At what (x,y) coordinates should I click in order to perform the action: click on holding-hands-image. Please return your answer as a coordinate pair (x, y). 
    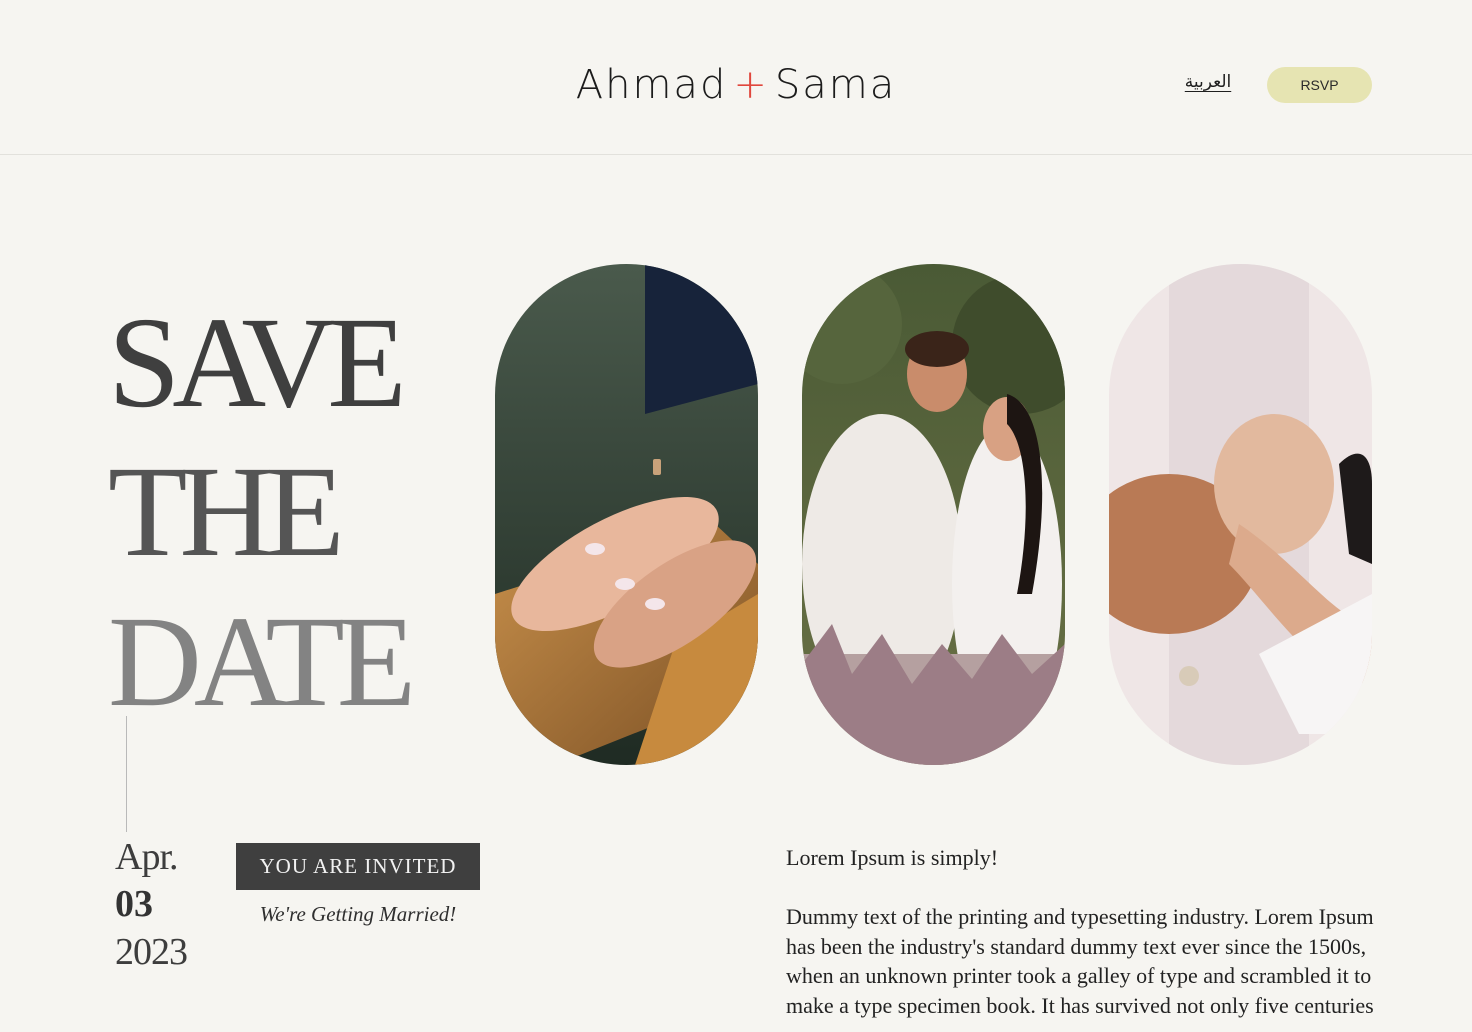
    Looking at the image, I should click on (1240, 514).